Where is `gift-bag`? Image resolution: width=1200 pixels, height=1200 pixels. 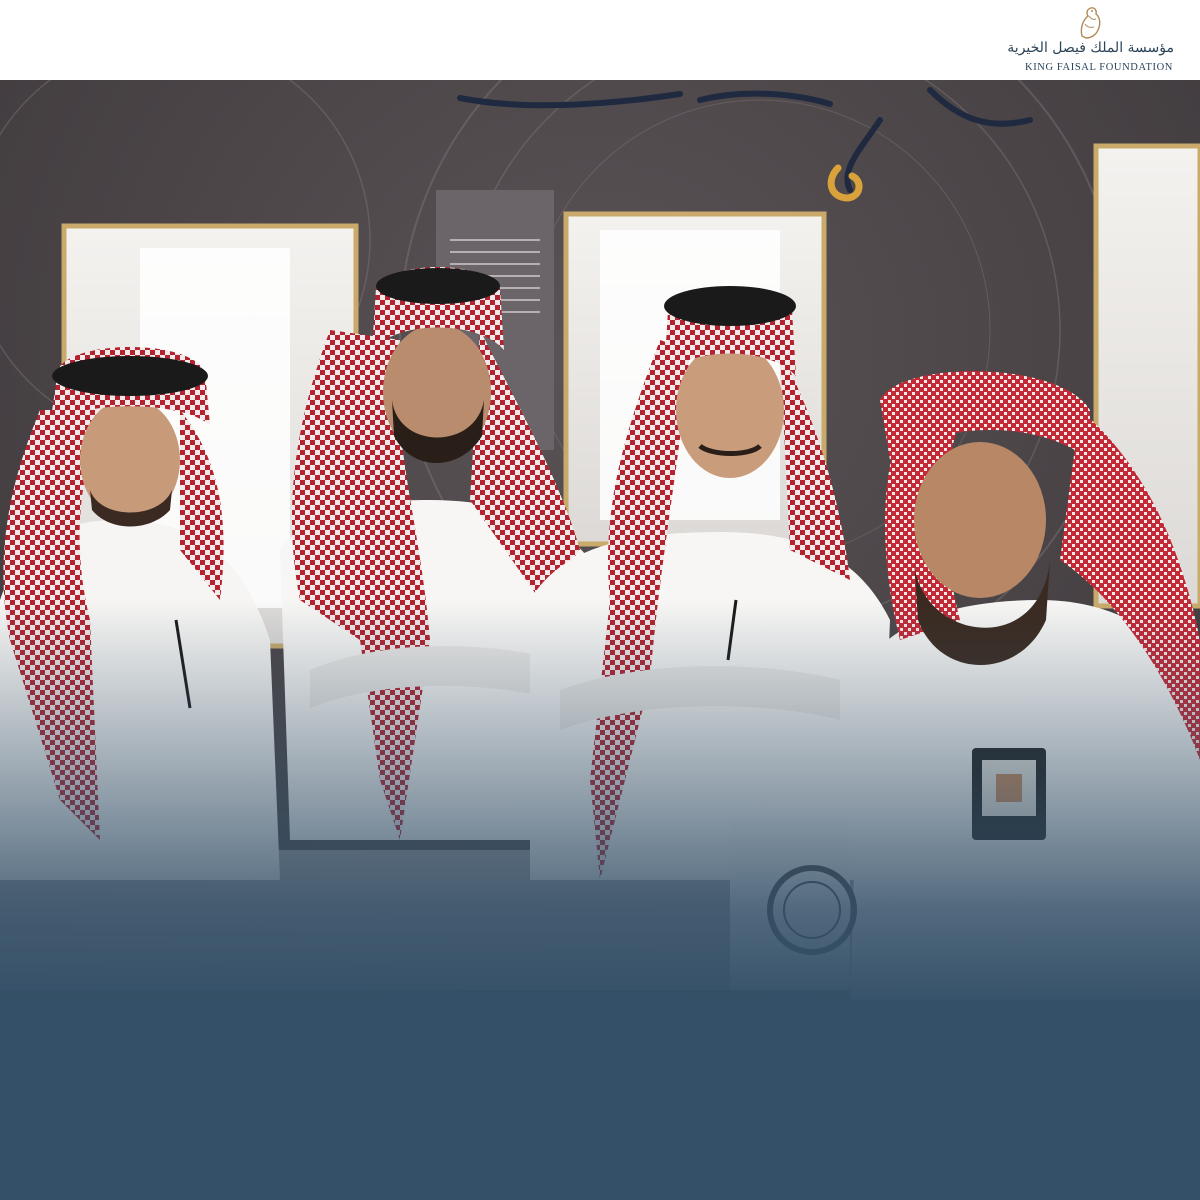 gift-bag is located at coordinates (793, 905).